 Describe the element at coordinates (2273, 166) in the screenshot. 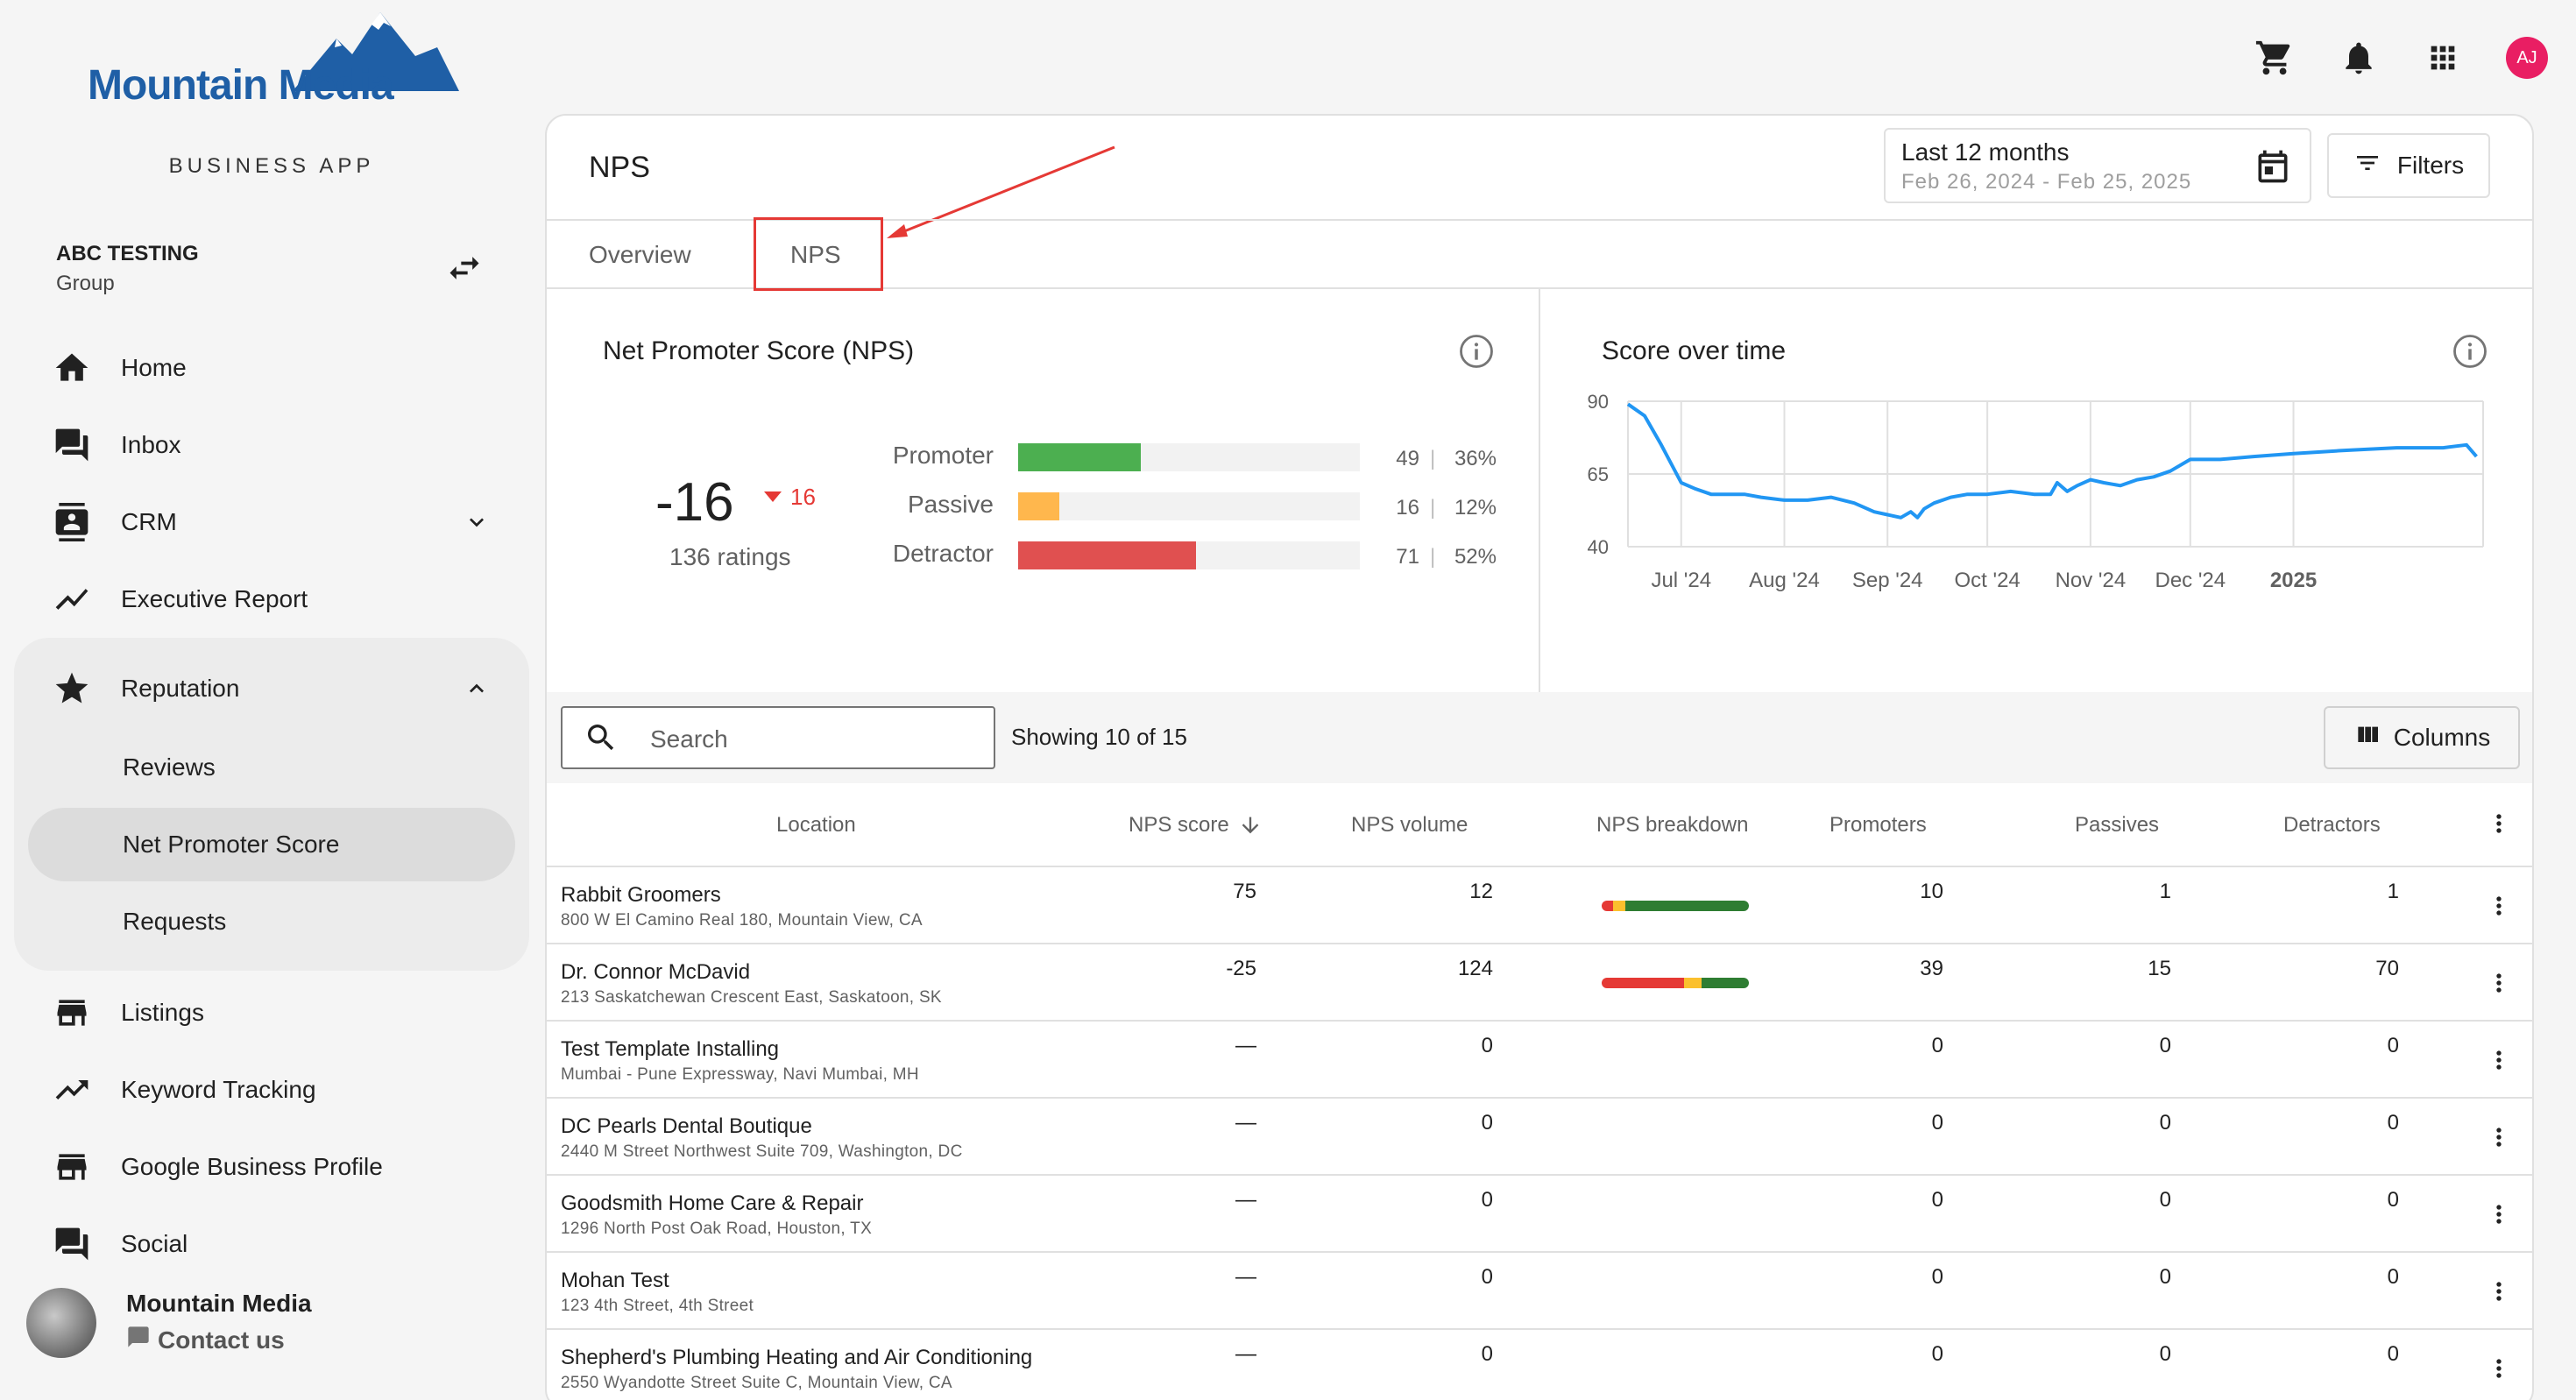

I see `calendar-icon` at that location.